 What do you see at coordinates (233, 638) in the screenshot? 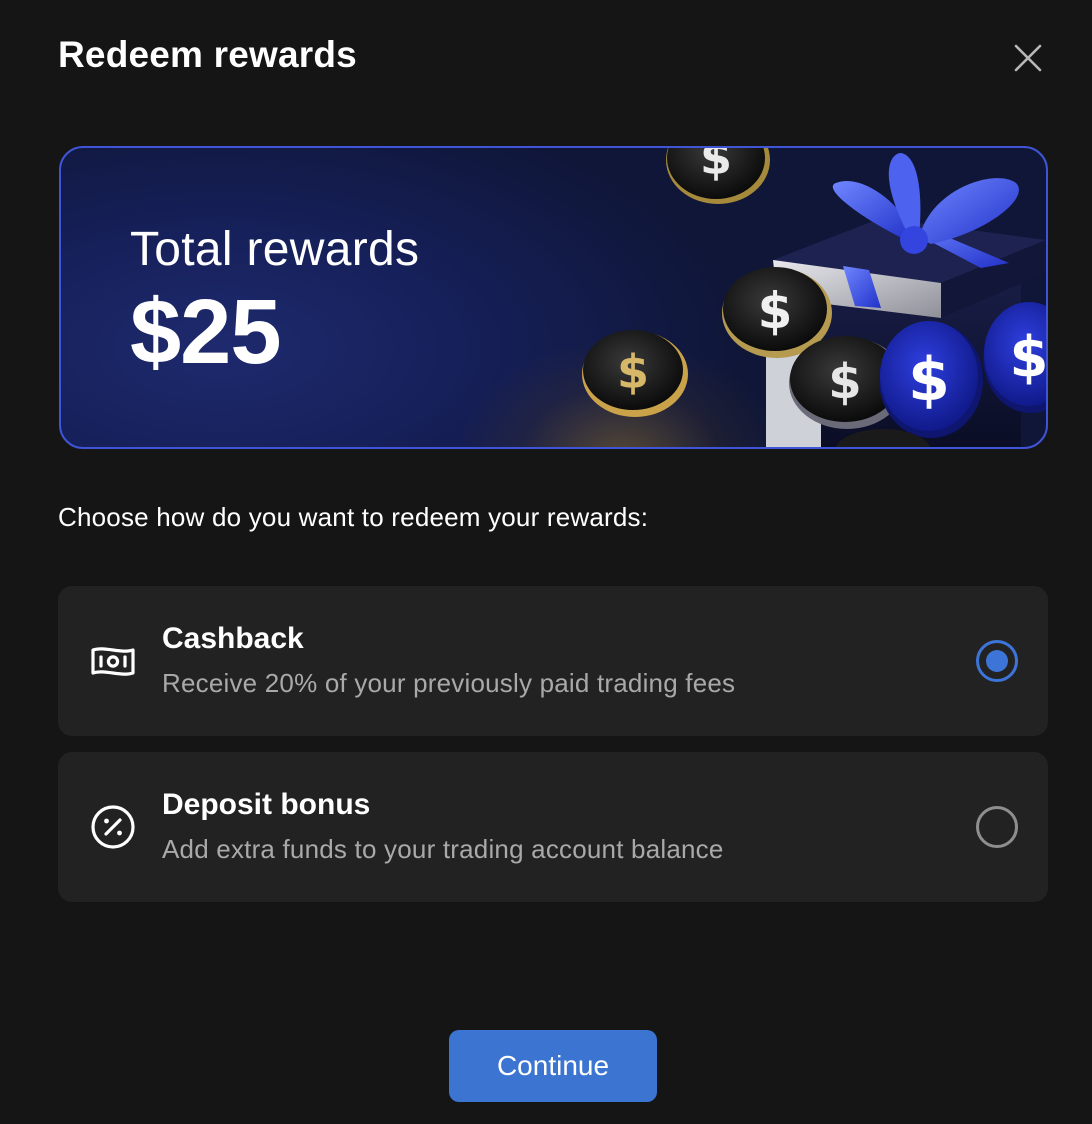
I see `option-title: Cashback` at bounding box center [233, 638].